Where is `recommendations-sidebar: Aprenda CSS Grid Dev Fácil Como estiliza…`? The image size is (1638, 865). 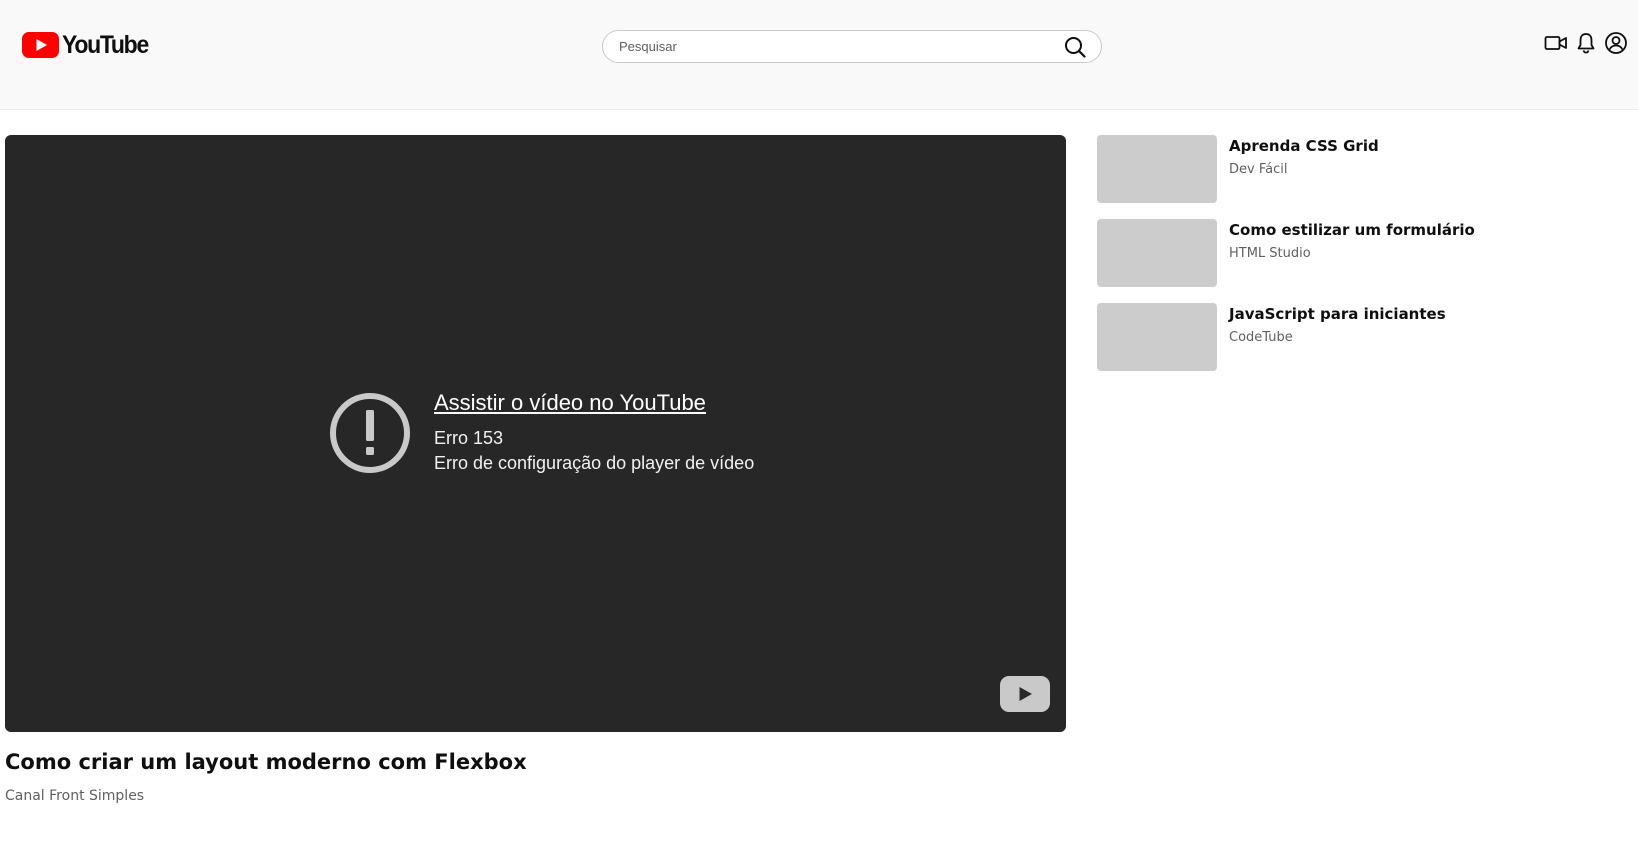 recommendations-sidebar: Aprenda CSS Grid Dev Fácil Como estiliza… is located at coordinates (1357, 261).